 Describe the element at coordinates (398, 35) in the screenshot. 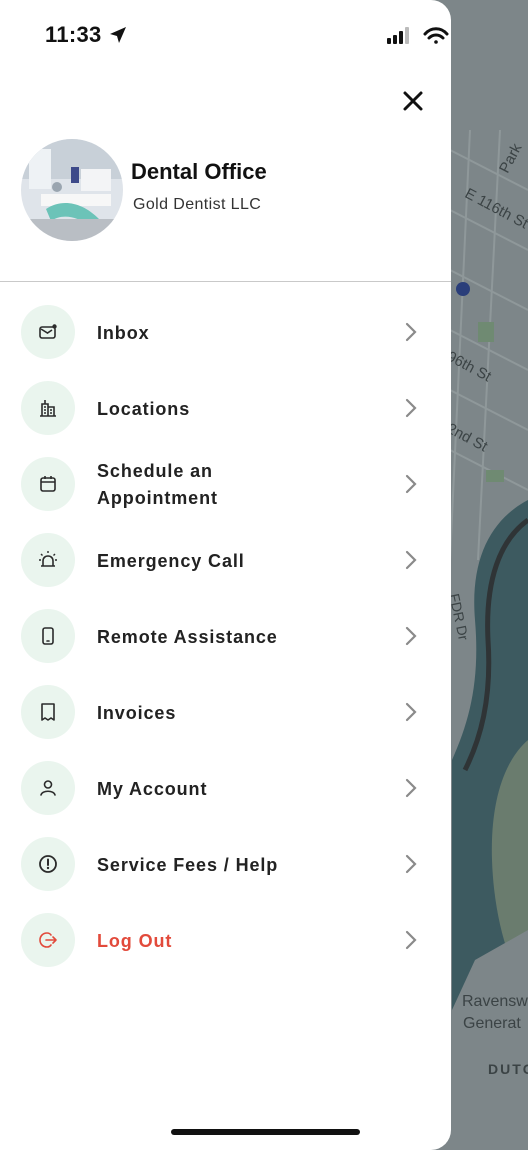

I see `signal-icon` at that location.